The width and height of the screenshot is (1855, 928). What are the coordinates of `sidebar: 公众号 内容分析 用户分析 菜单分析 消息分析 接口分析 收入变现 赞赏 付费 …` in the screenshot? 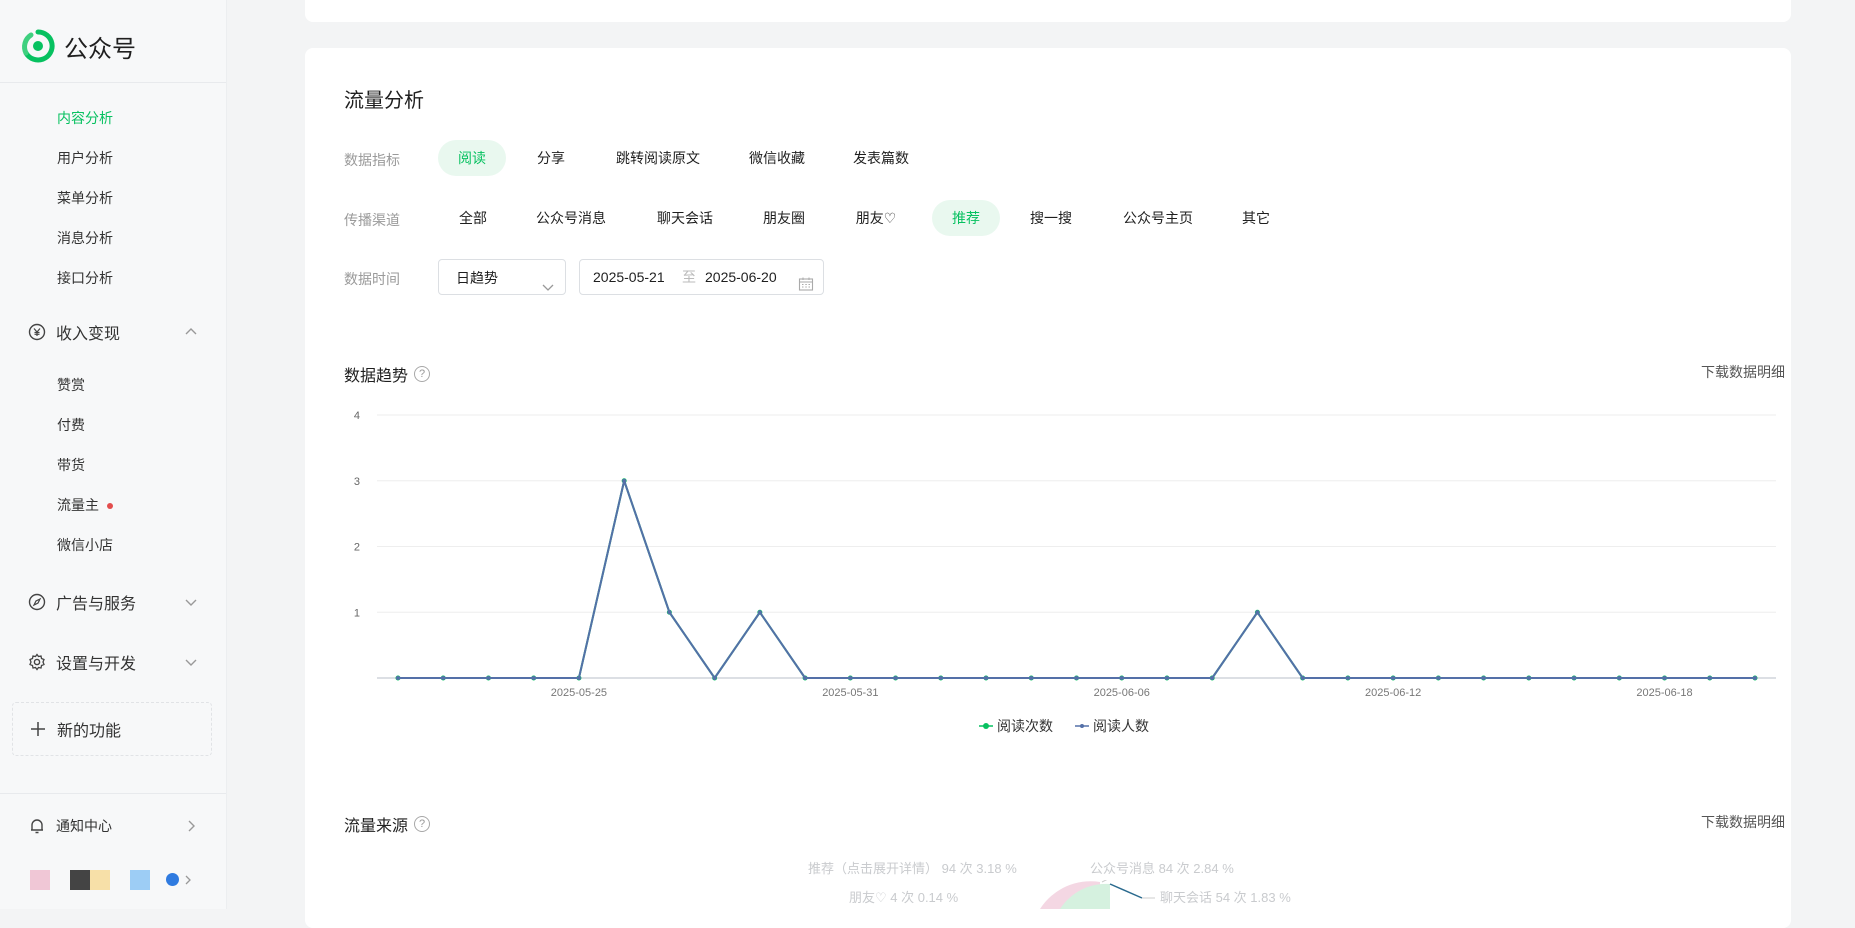 It's located at (113, 454).